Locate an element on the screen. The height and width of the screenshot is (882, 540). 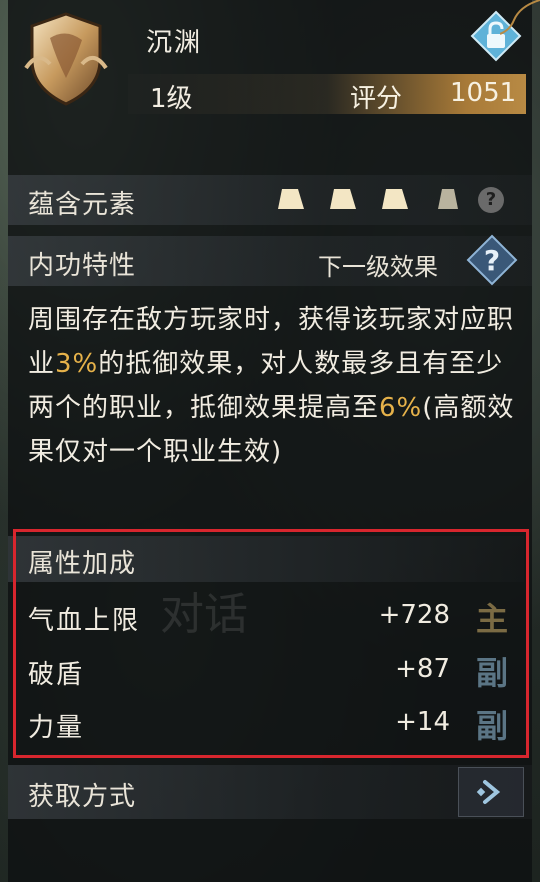
description-value: 6% is located at coordinates (401, 408).